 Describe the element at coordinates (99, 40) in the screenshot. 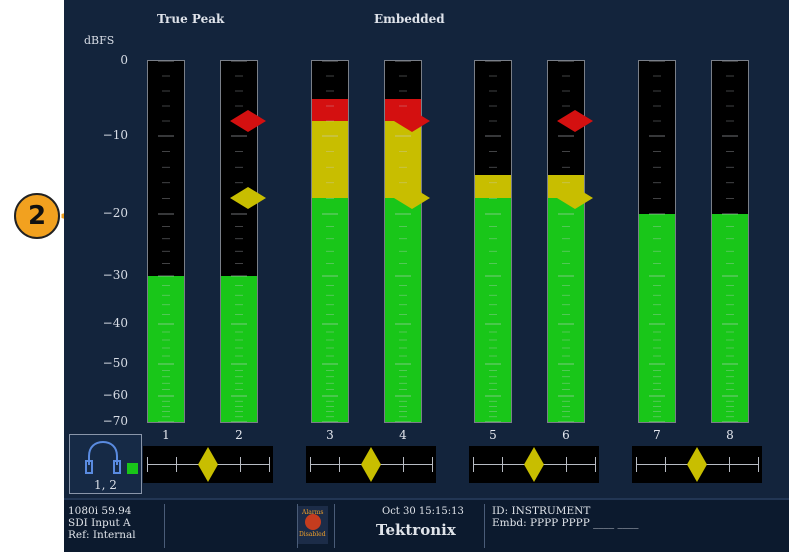

I see `scale-unit-label: dBFS` at that location.